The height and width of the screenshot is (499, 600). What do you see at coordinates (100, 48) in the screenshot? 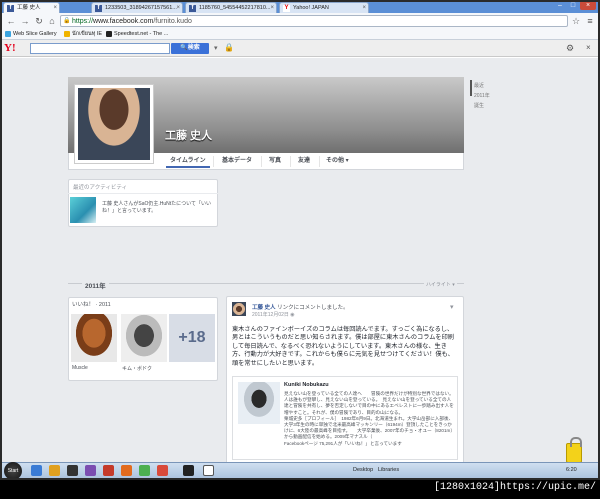
I see `yahoo-search-input` at bounding box center [100, 48].